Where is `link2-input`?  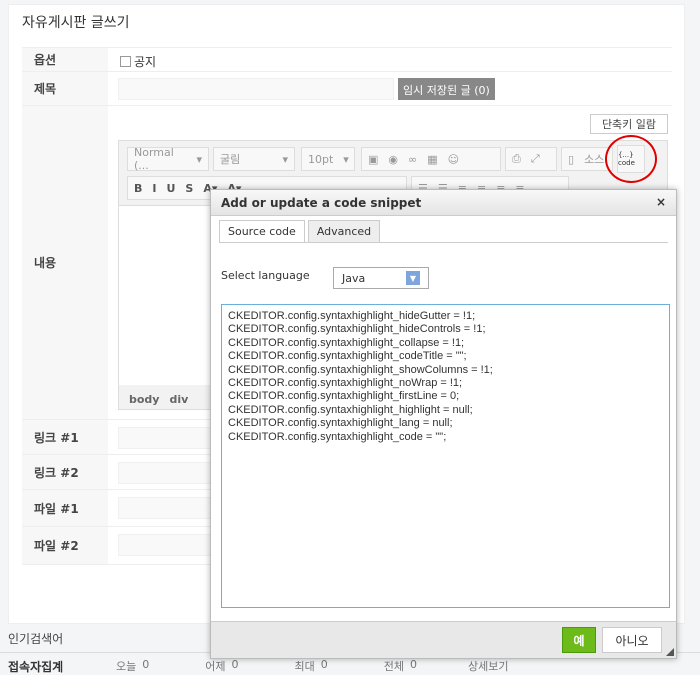
link2-input is located at coordinates (168, 473).